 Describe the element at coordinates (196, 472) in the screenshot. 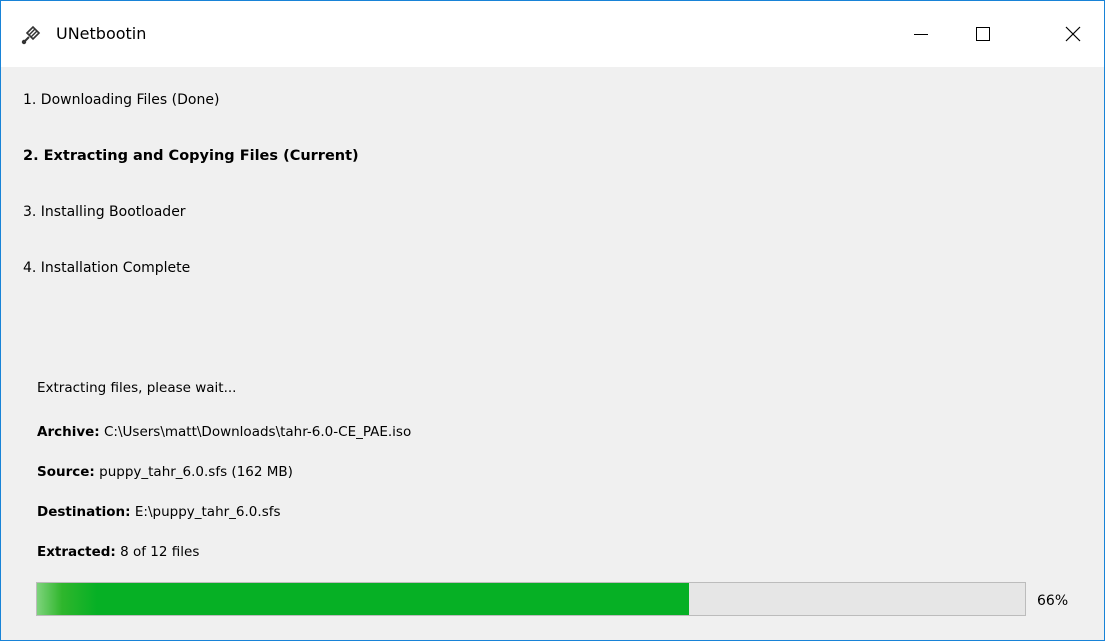

I see `source-value: puppy_tahr_6.0.sfs (162 MB)` at that location.